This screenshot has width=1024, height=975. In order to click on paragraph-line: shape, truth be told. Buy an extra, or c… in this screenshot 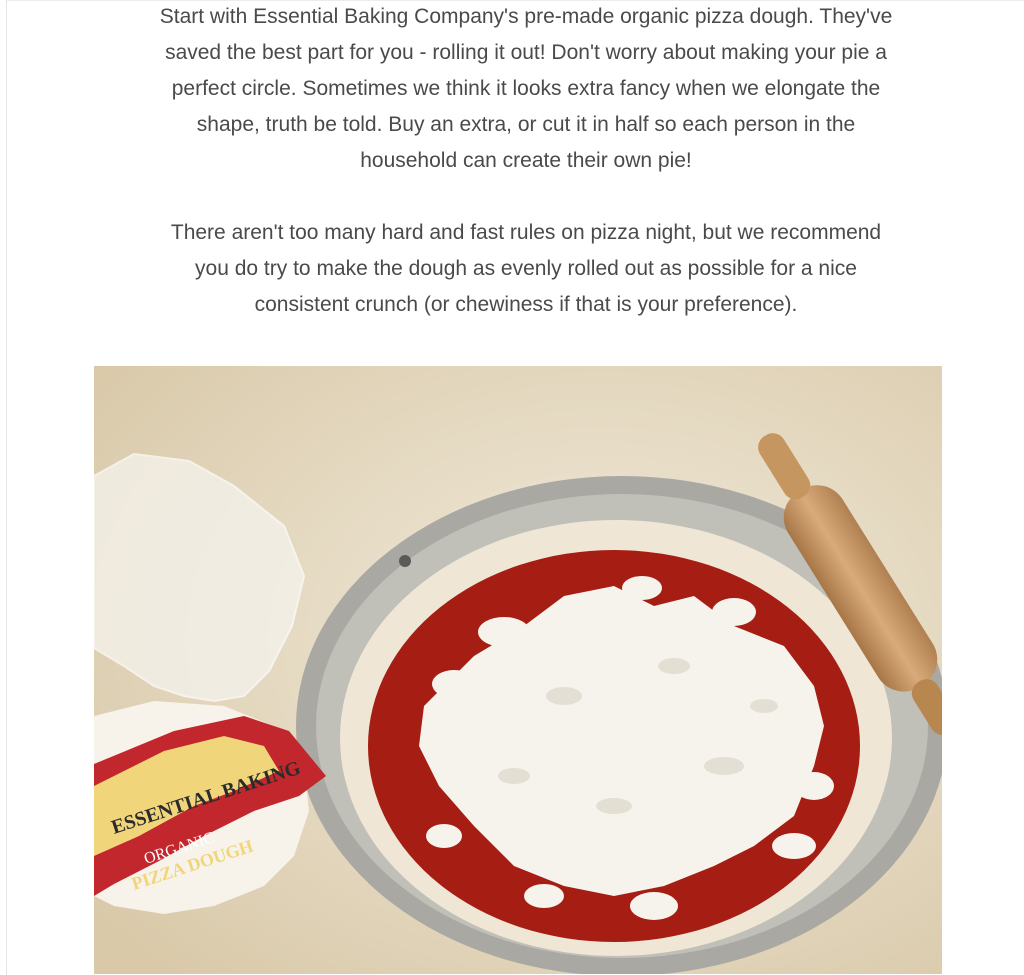, I will do `click(526, 124)`.